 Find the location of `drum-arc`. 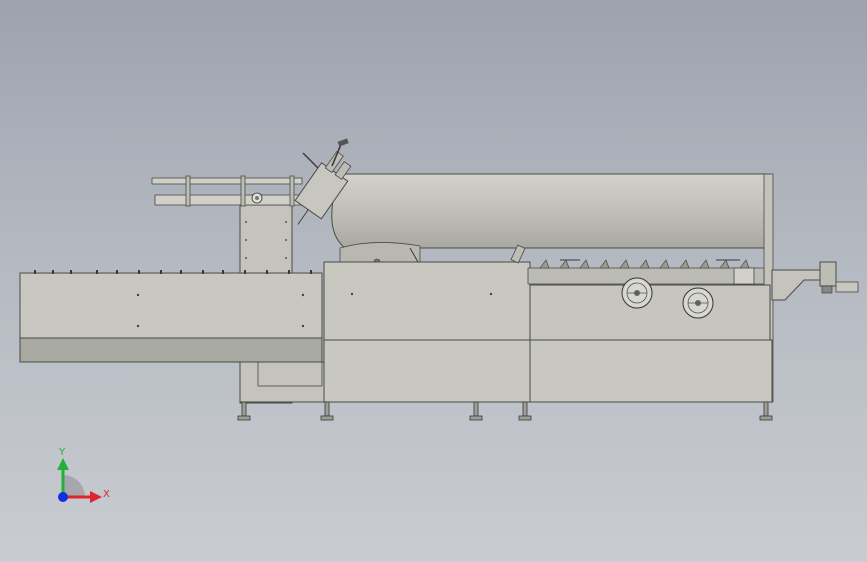

drum-arc is located at coordinates (380, 252).